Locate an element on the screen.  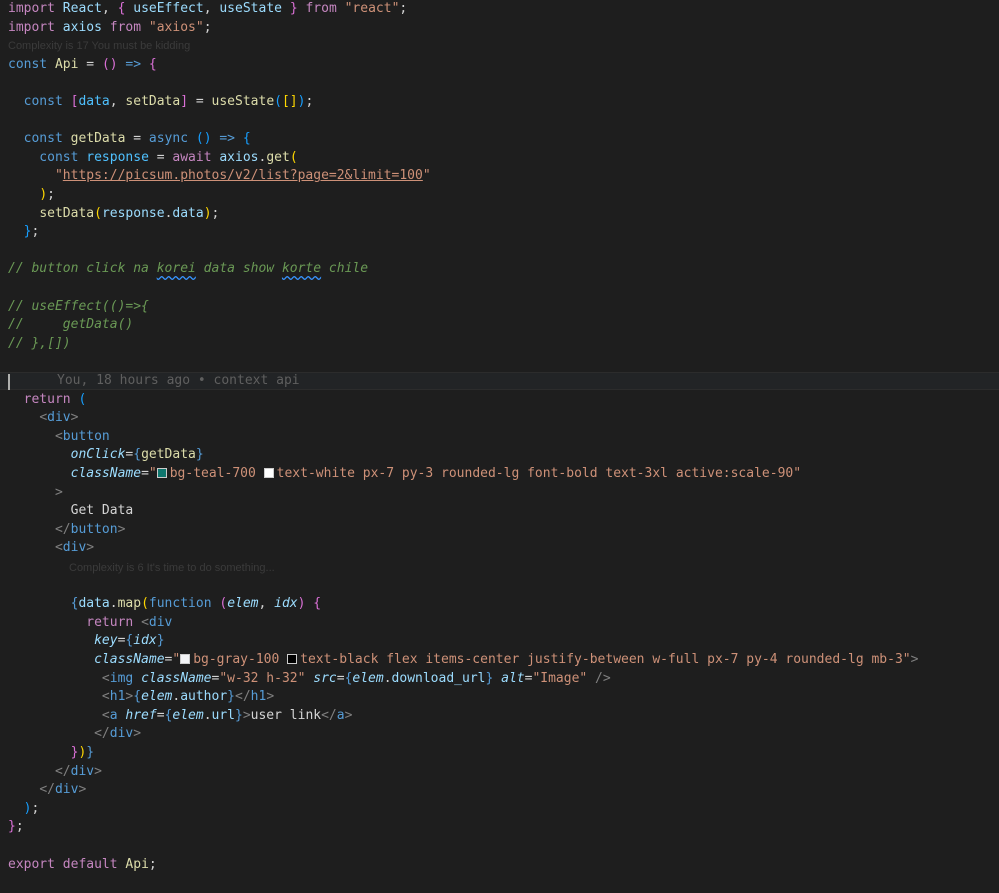
code-token: response is located at coordinates (133, 213).